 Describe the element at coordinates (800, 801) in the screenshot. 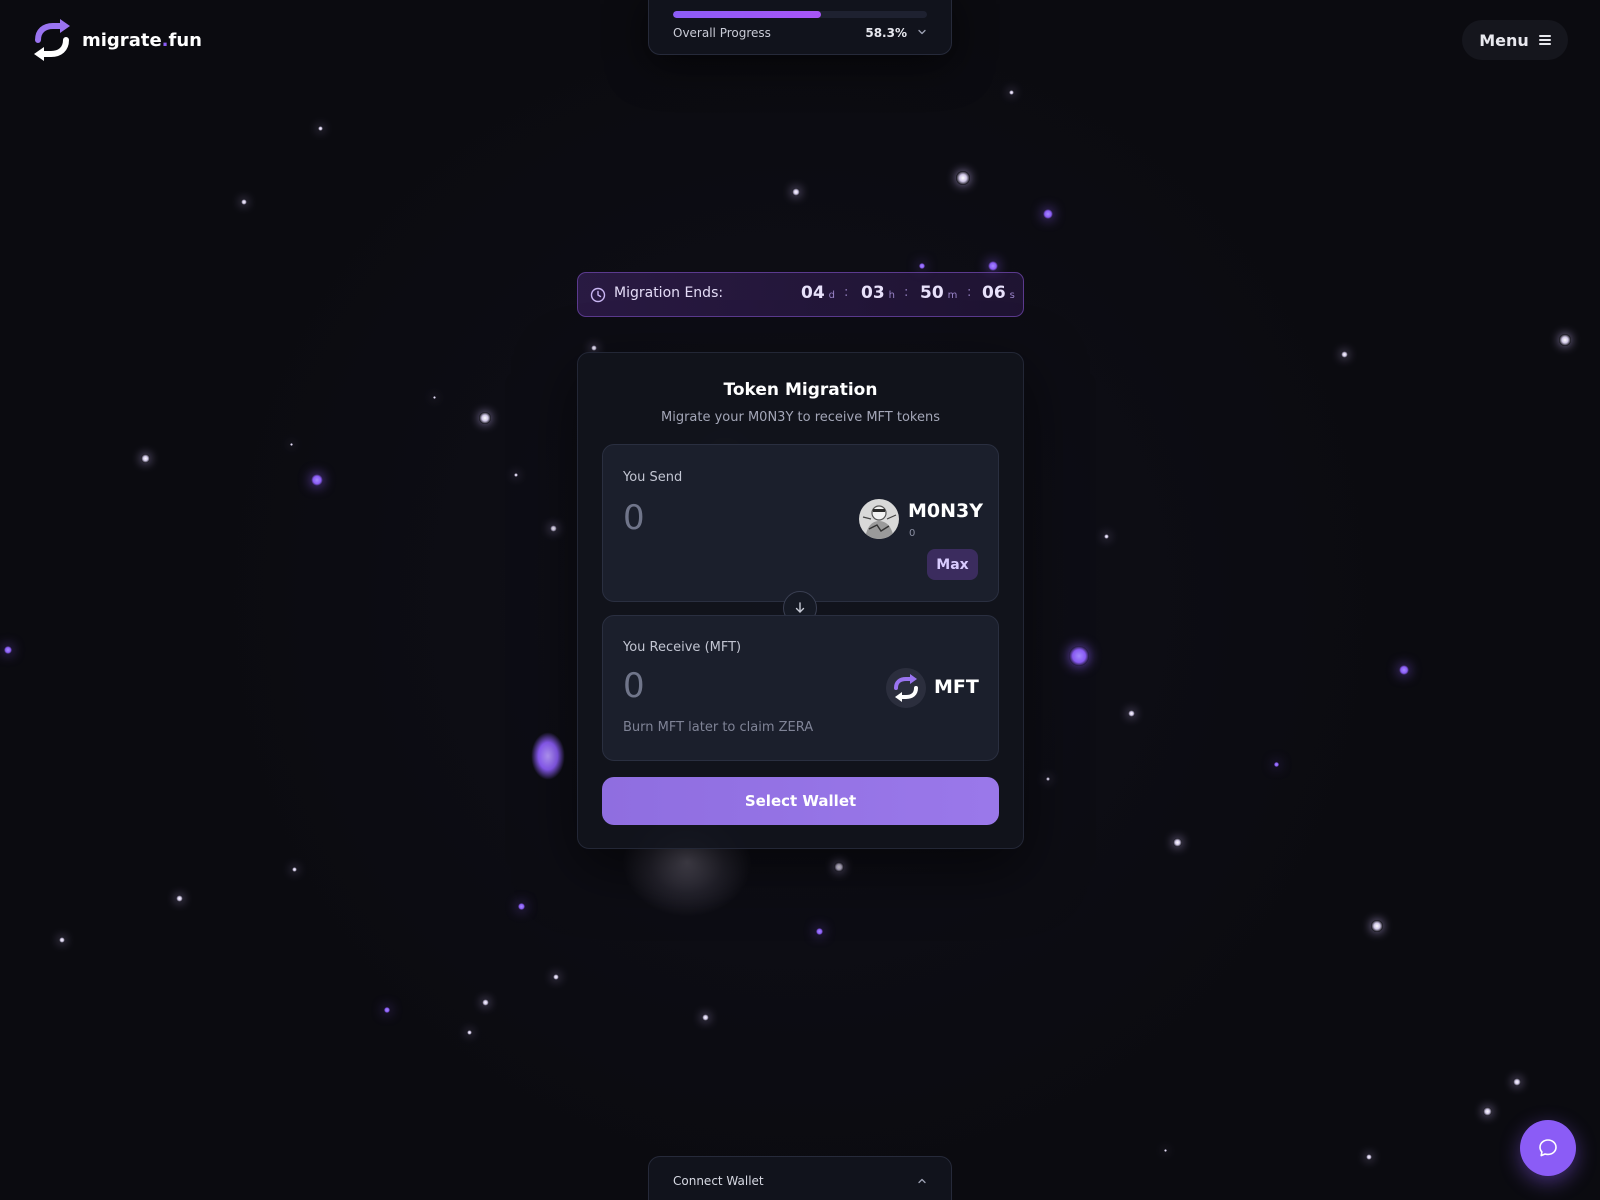

I see `select-wallet-button: Select Wallet` at that location.